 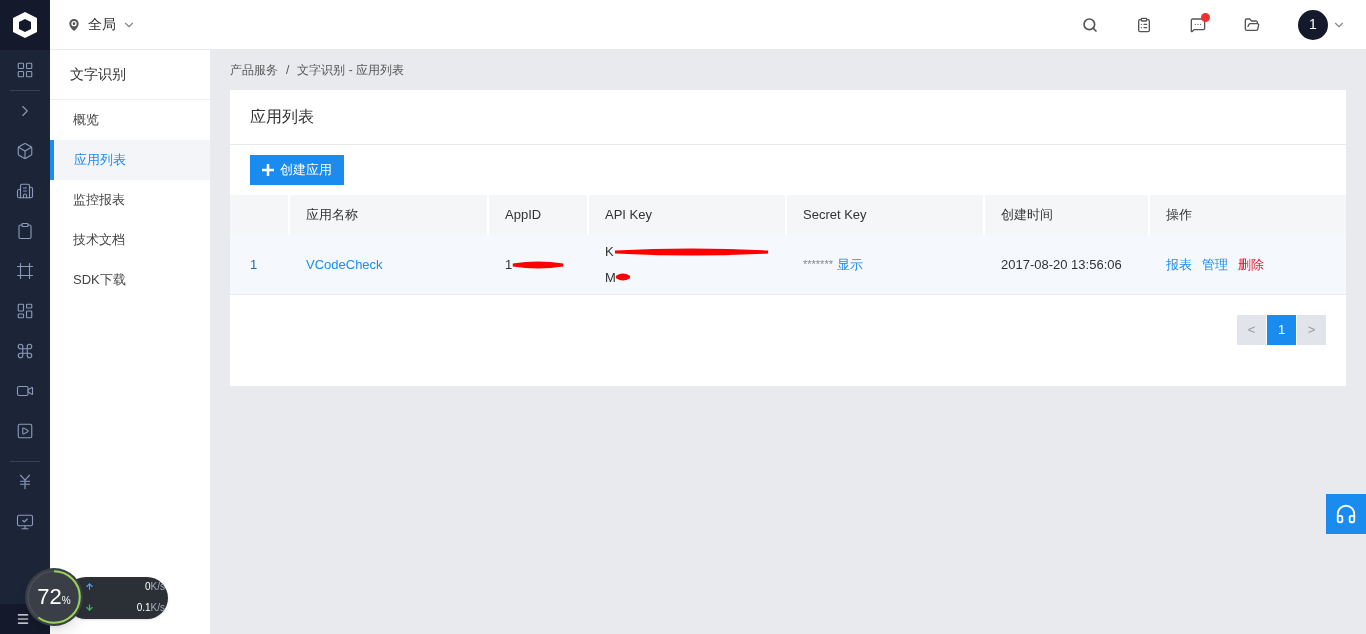 I want to click on headphones-icon, so click(x=1346, y=514).